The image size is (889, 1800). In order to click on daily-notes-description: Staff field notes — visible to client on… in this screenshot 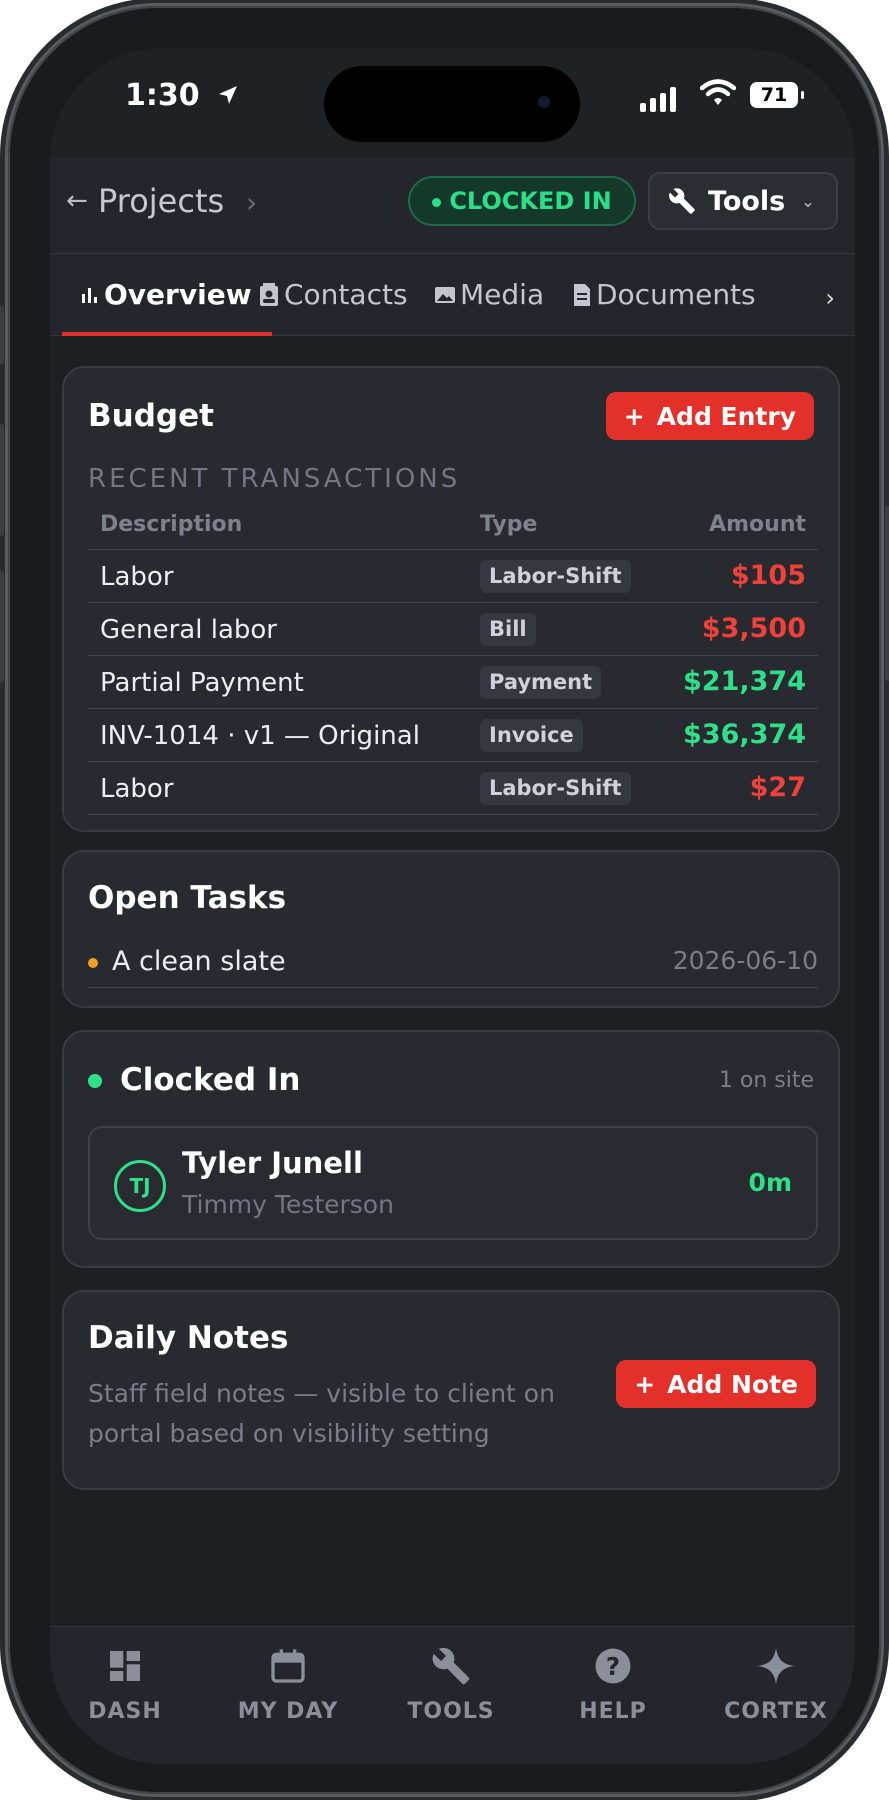, I will do `click(321, 1413)`.